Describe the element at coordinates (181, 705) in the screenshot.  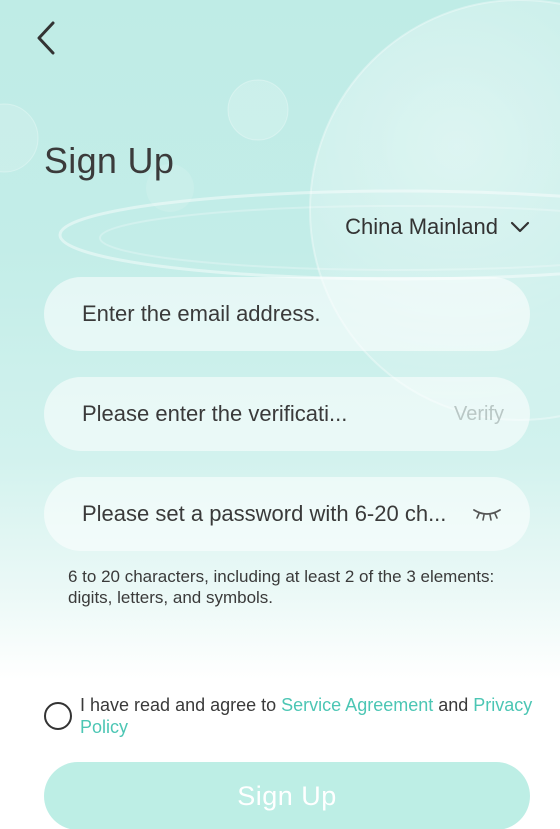
I see `agreement-prefix: I have read and agree to` at that location.